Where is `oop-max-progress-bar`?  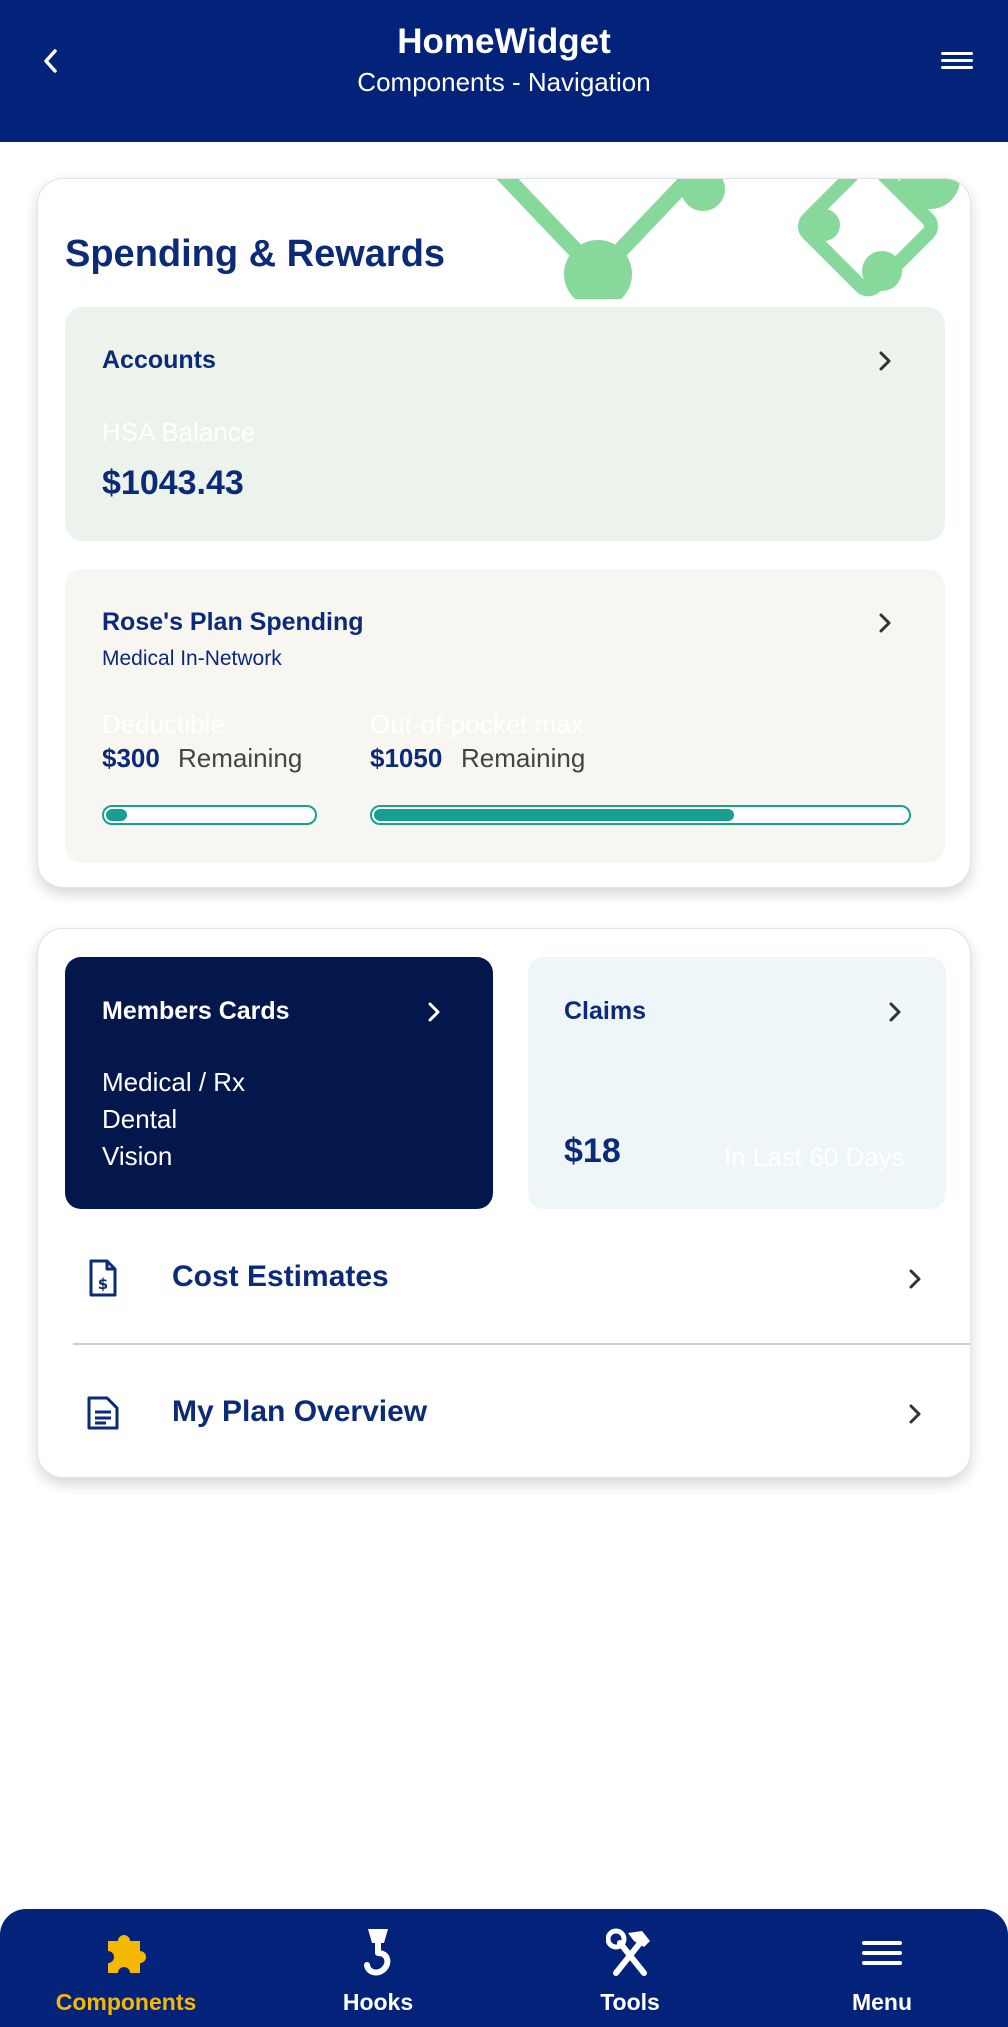
oop-max-progress-bar is located at coordinates (640, 815).